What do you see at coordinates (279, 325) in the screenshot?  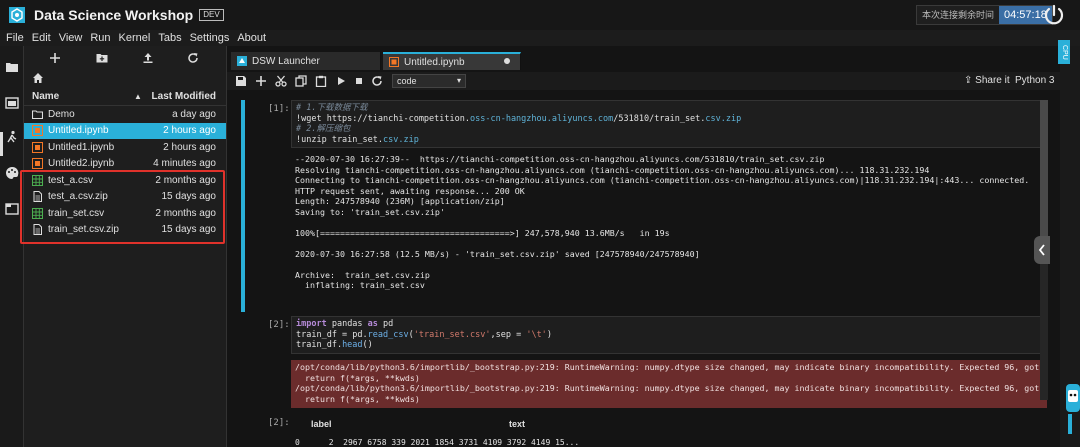 I see `cell-2-prompt: [2]:` at bounding box center [279, 325].